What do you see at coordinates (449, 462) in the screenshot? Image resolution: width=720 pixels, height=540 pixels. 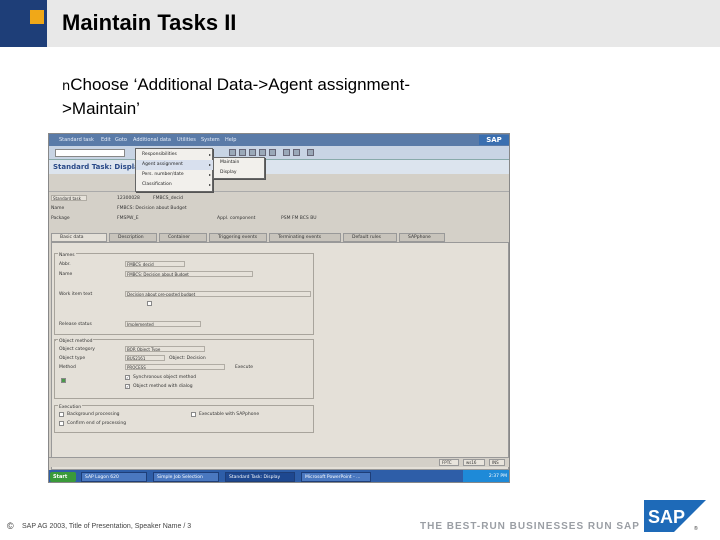 I see `status-system: FPTC` at bounding box center [449, 462].